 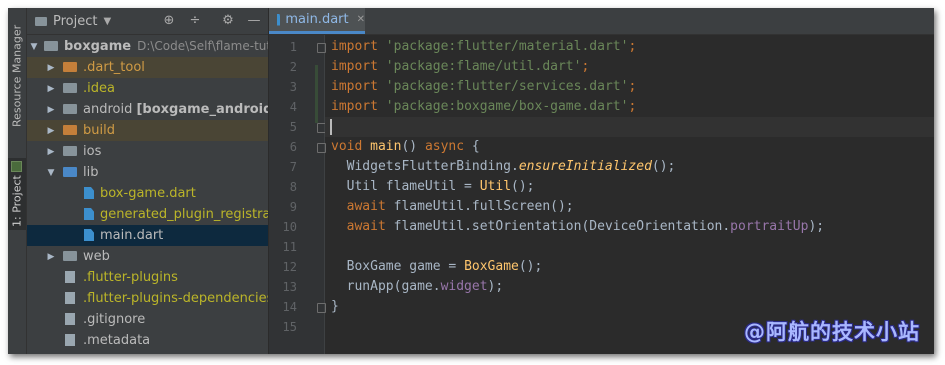 What do you see at coordinates (484, 46) in the screenshot?
I see `code-line-1: import 'package:flutter/material.dart';` at bounding box center [484, 46].